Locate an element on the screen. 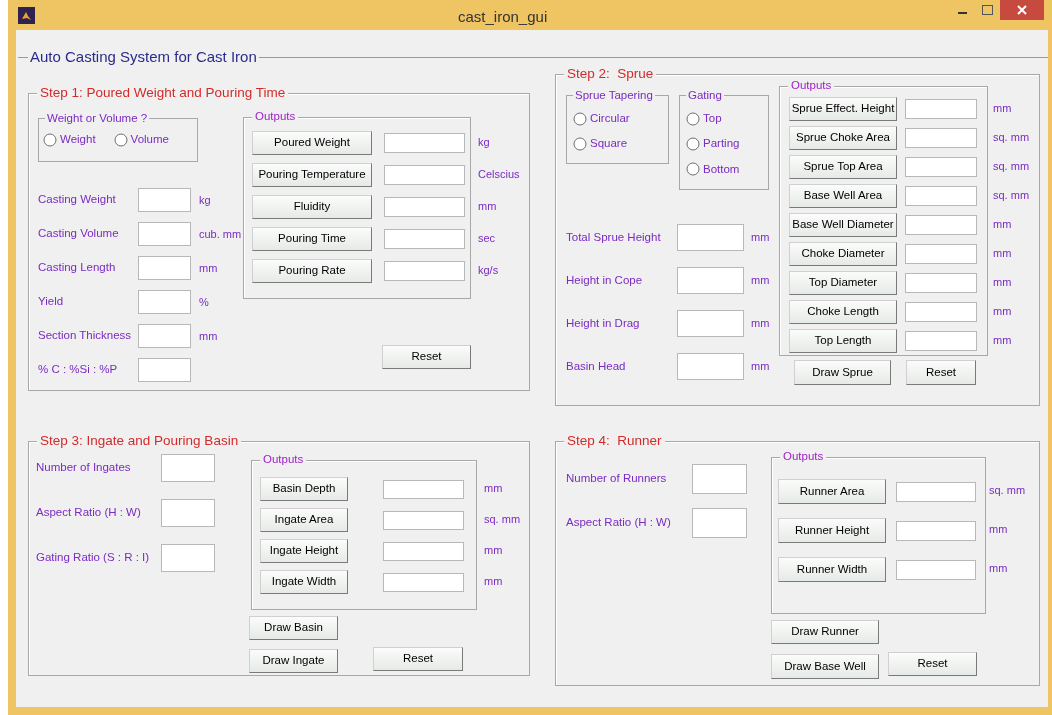 This screenshot has height=715, width=1052. push-button: Runner Height is located at coordinates (832, 530).